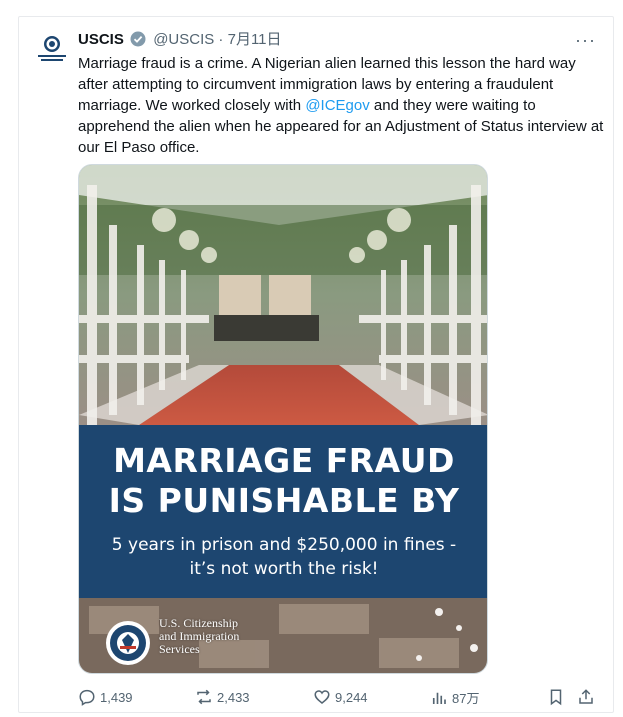 This screenshot has height=717, width=623. I want to click on reply-count: 1,439, so click(116, 697).